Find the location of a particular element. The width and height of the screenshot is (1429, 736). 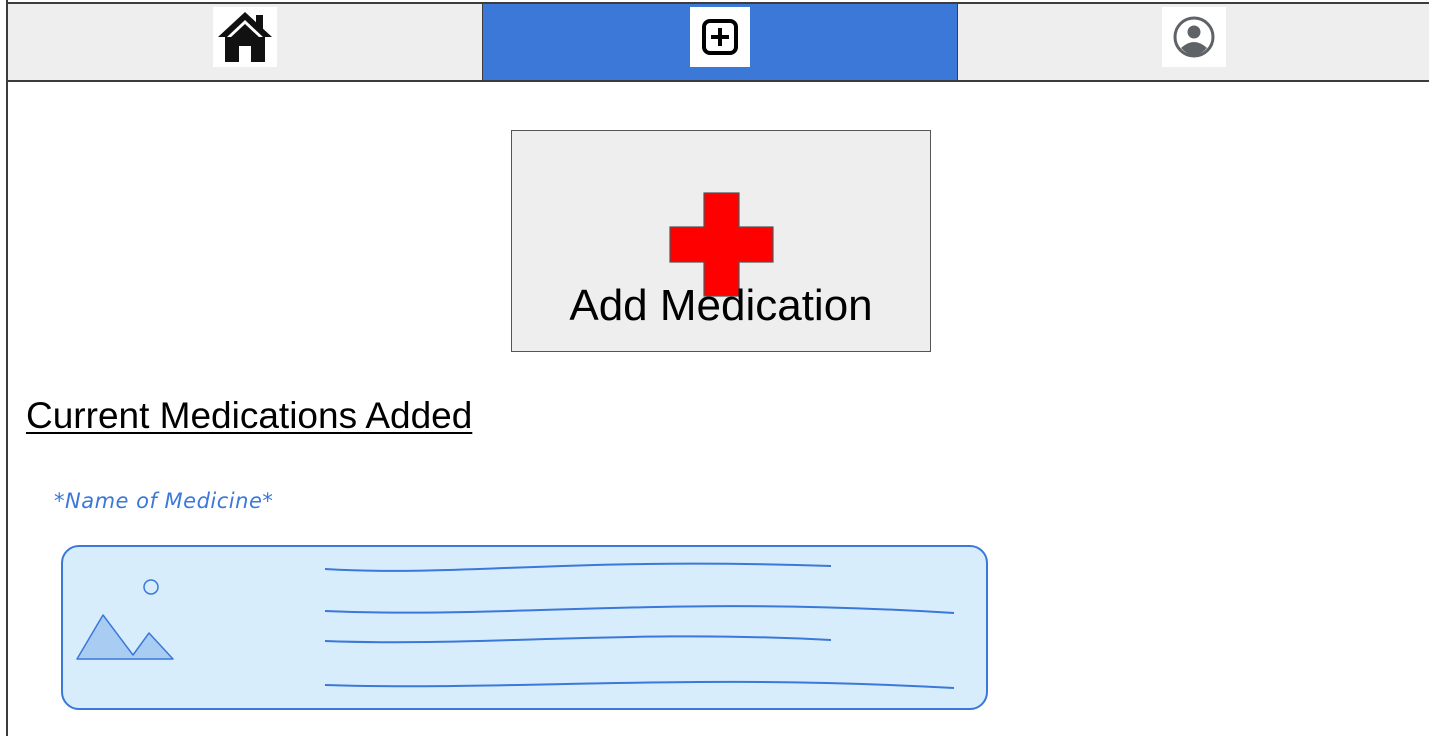

frame-border-left is located at coordinates (7, 368).